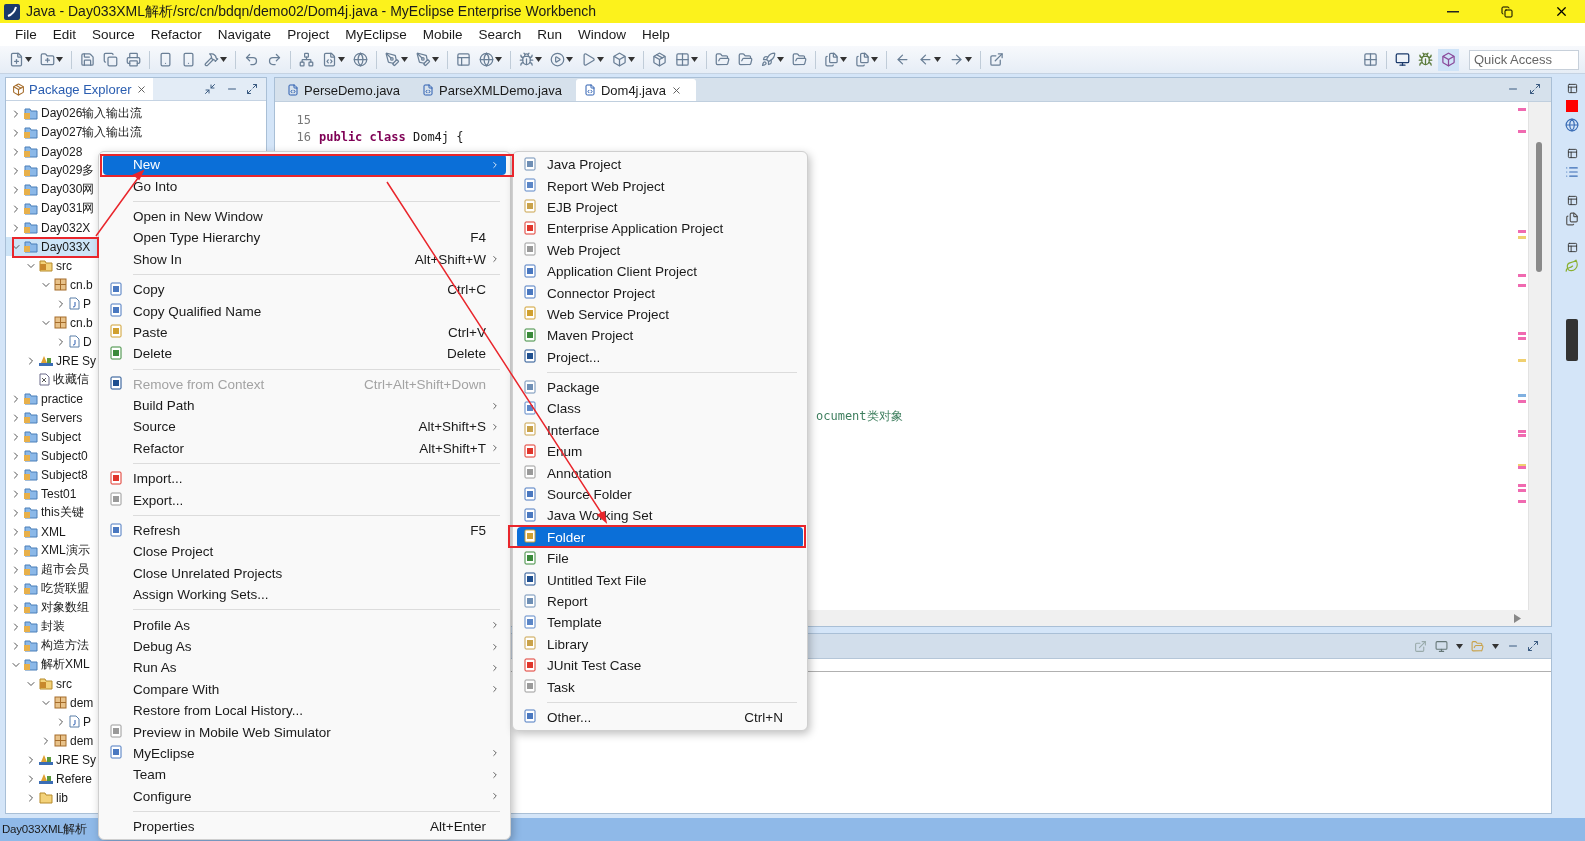 This screenshot has height=841, width=1585. Describe the element at coordinates (859, 415) in the screenshot. I see `code-comment: ocument类对象` at that location.